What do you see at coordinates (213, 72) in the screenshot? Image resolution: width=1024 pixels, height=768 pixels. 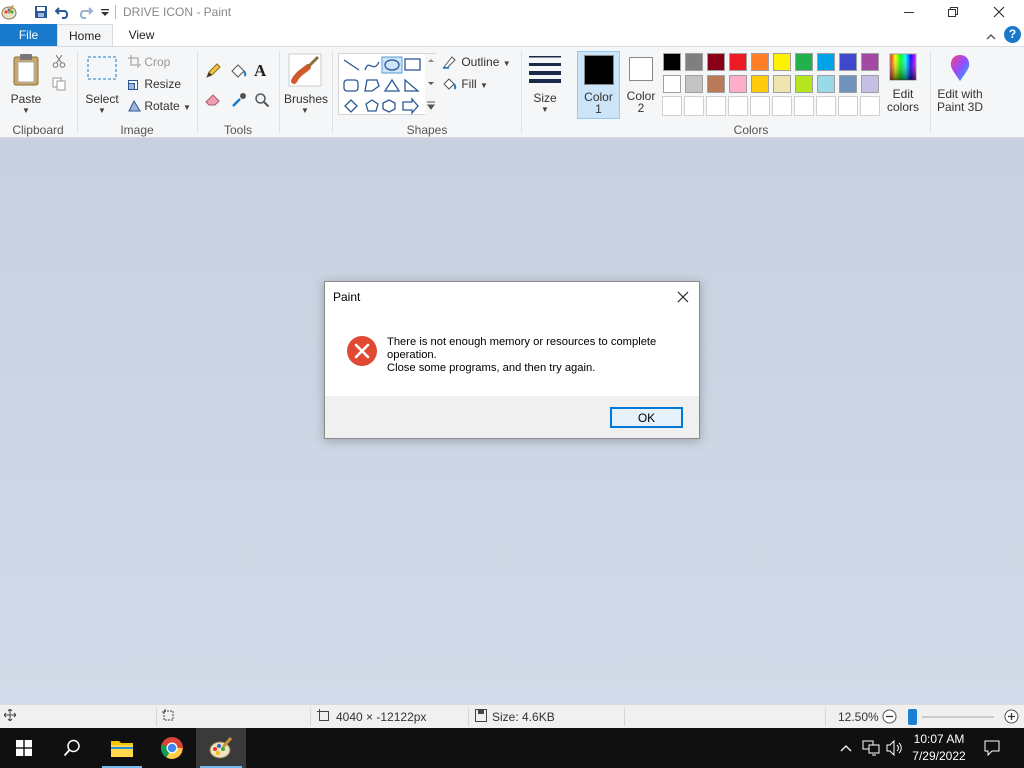 I see `pencil-icon` at bounding box center [213, 72].